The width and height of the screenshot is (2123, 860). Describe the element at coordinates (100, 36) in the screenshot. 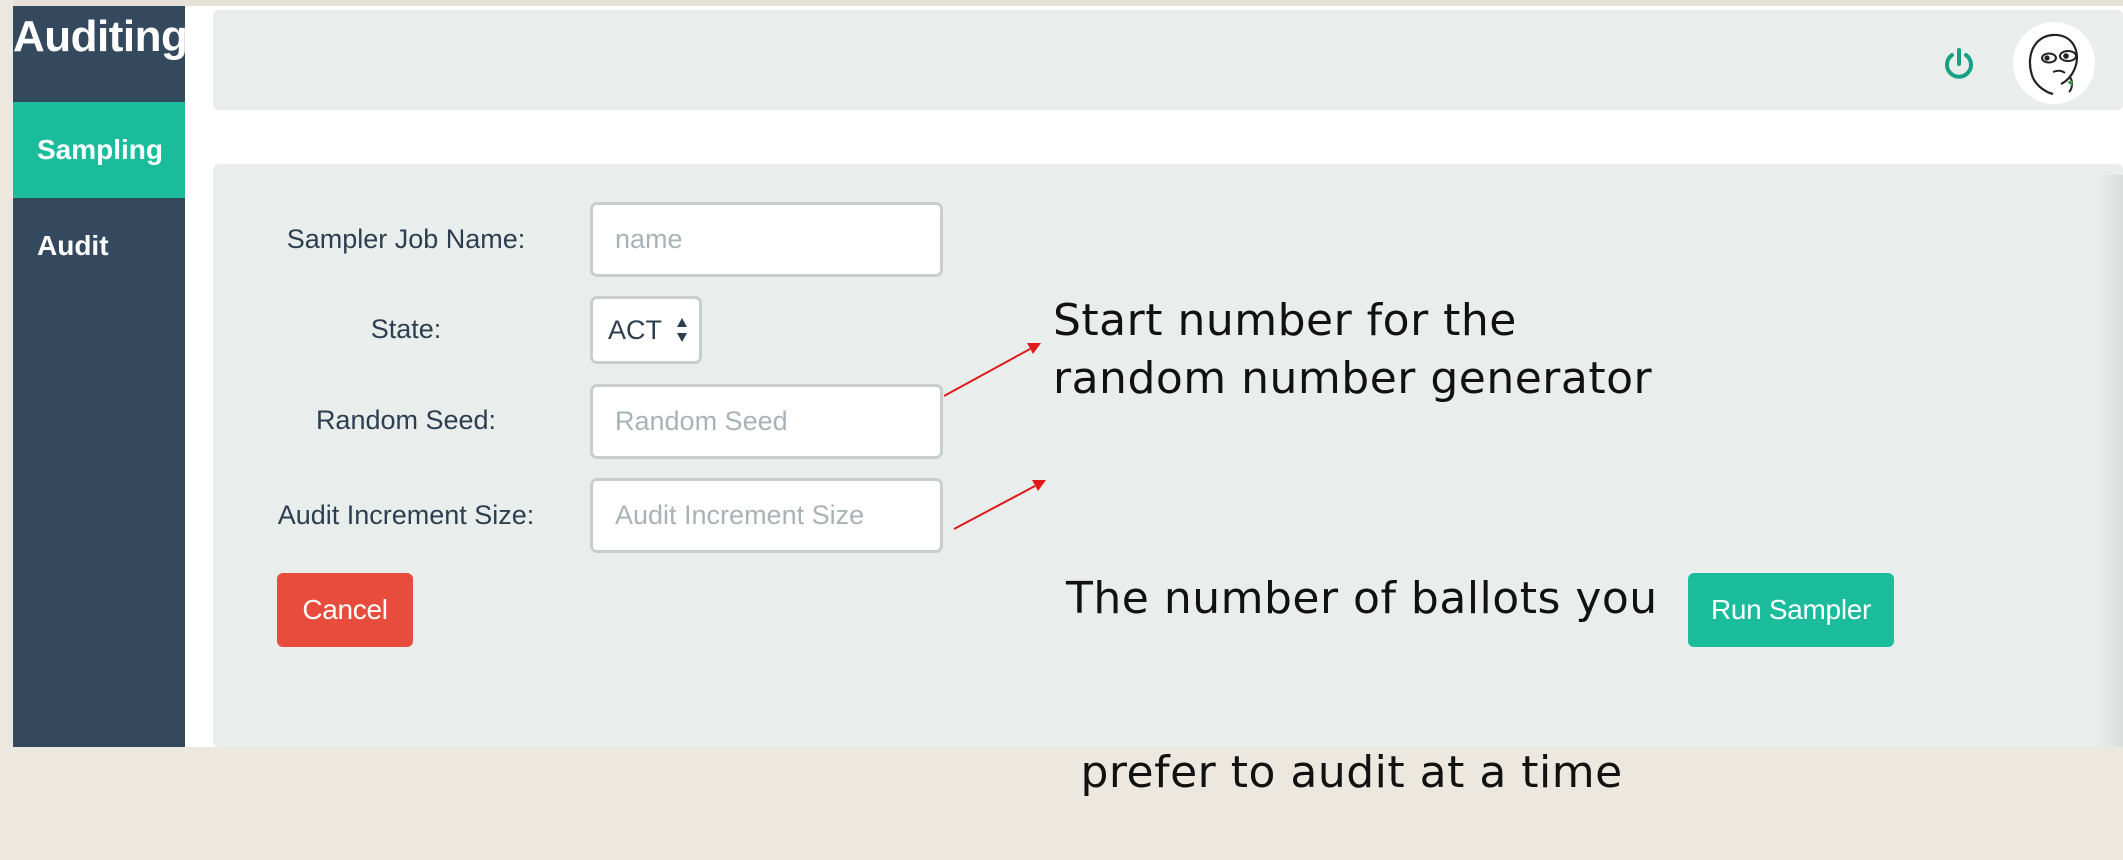

I see `app-brand-title: Auditing` at that location.